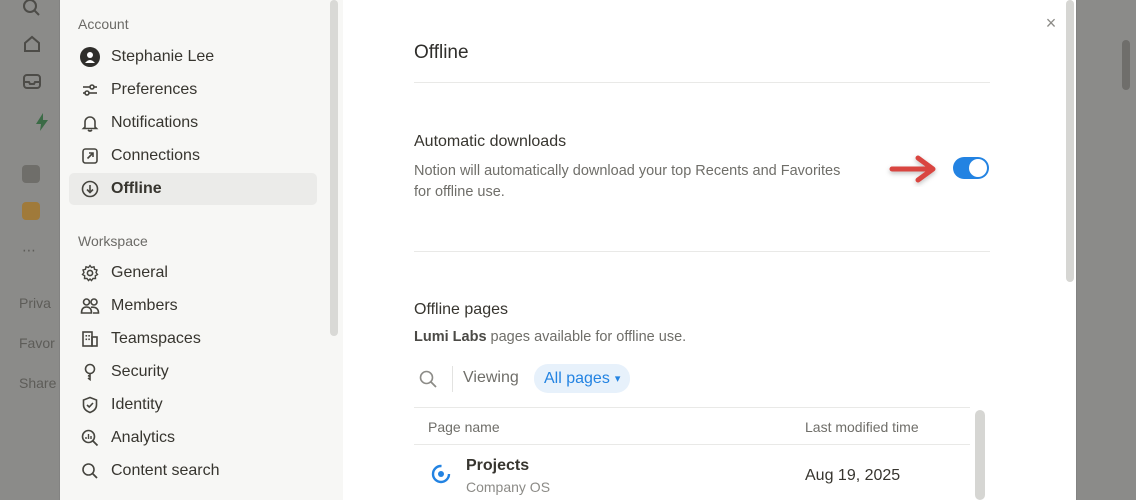 The image size is (1136, 500). Describe the element at coordinates (90, 405) in the screenshot. I see `shield-icon` at that location.